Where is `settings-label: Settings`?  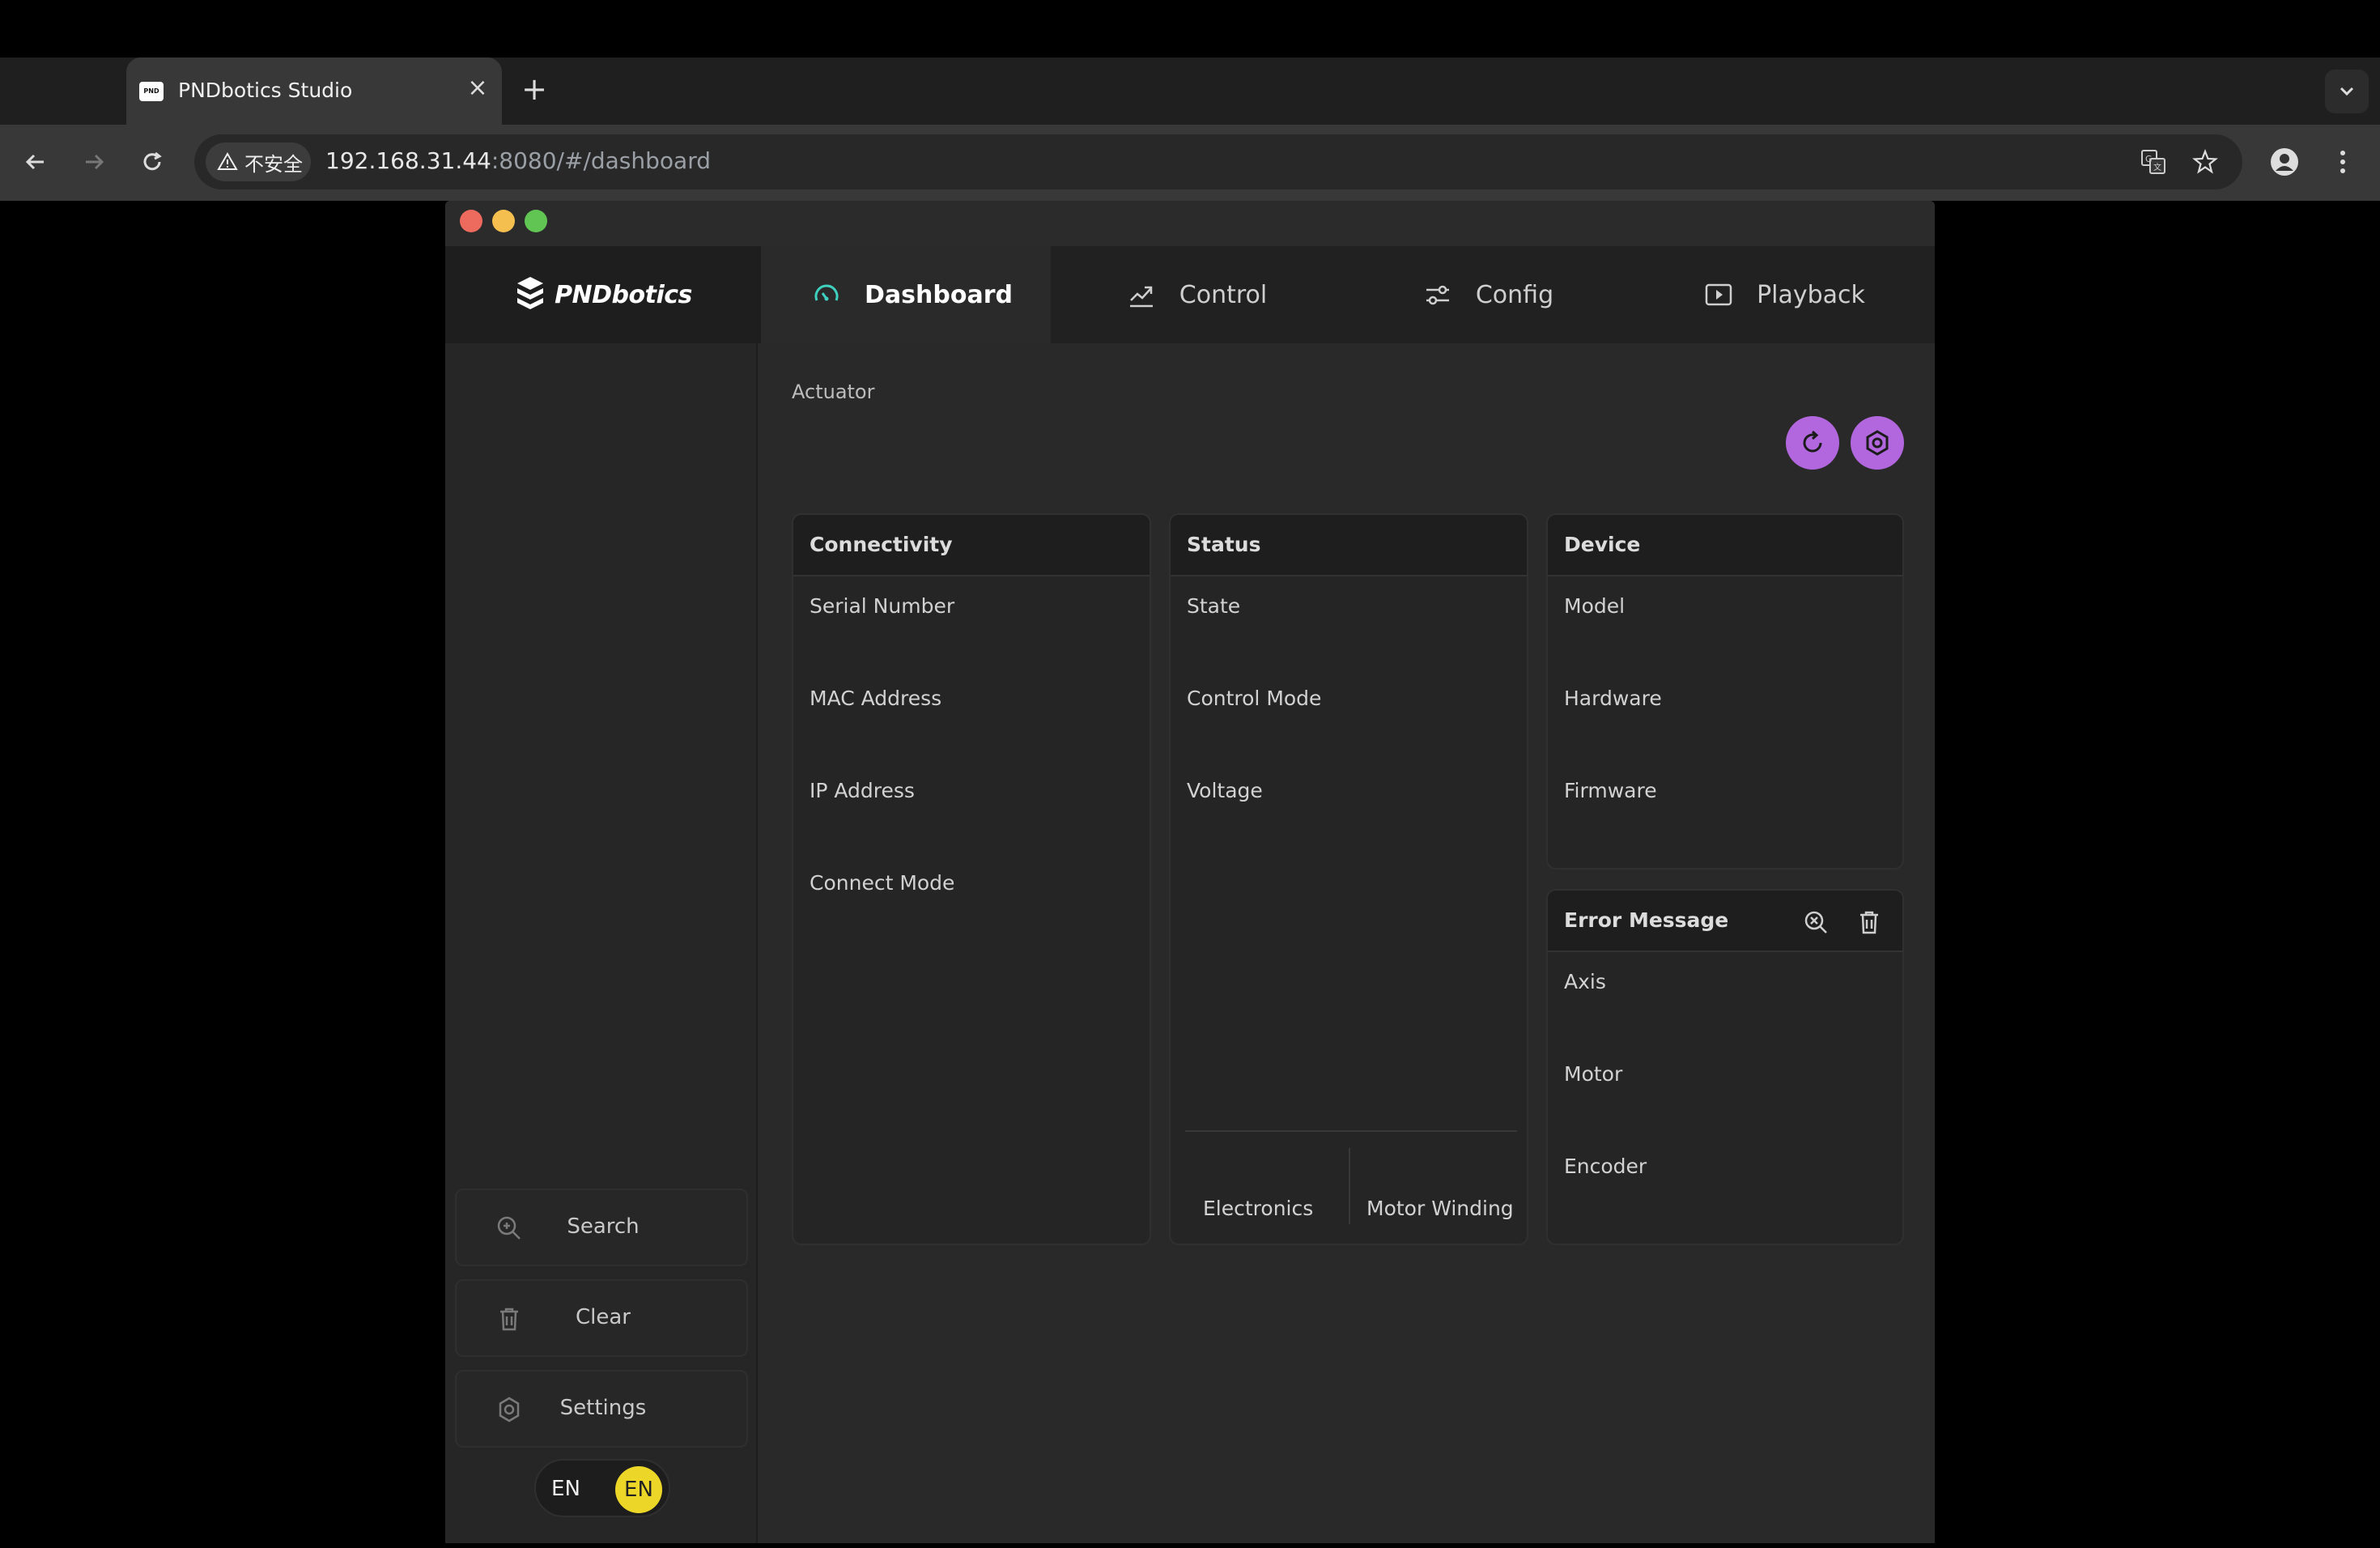
settings-label: Settings is located at coordinates (603, 1408).